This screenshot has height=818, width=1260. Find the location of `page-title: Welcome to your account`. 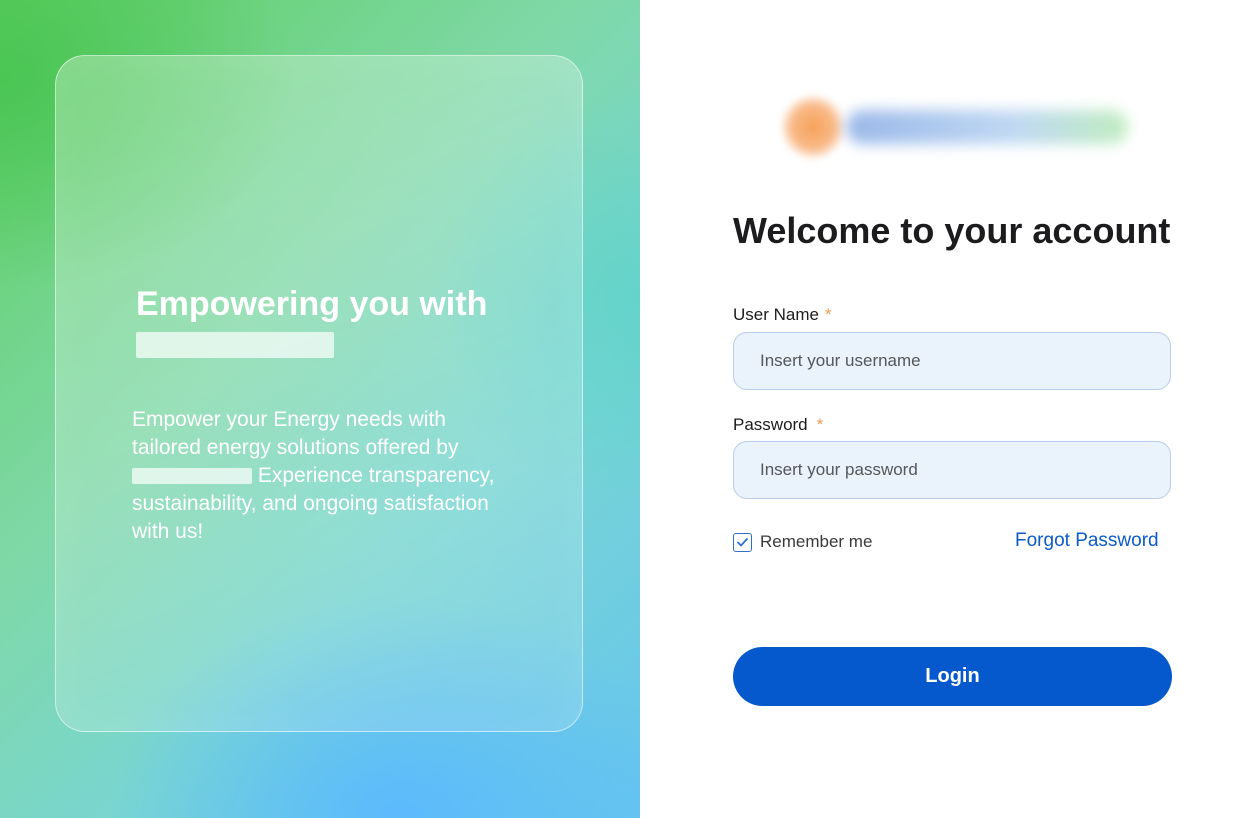

page-title: Welcome to your account is located at coordinates (952, 230).